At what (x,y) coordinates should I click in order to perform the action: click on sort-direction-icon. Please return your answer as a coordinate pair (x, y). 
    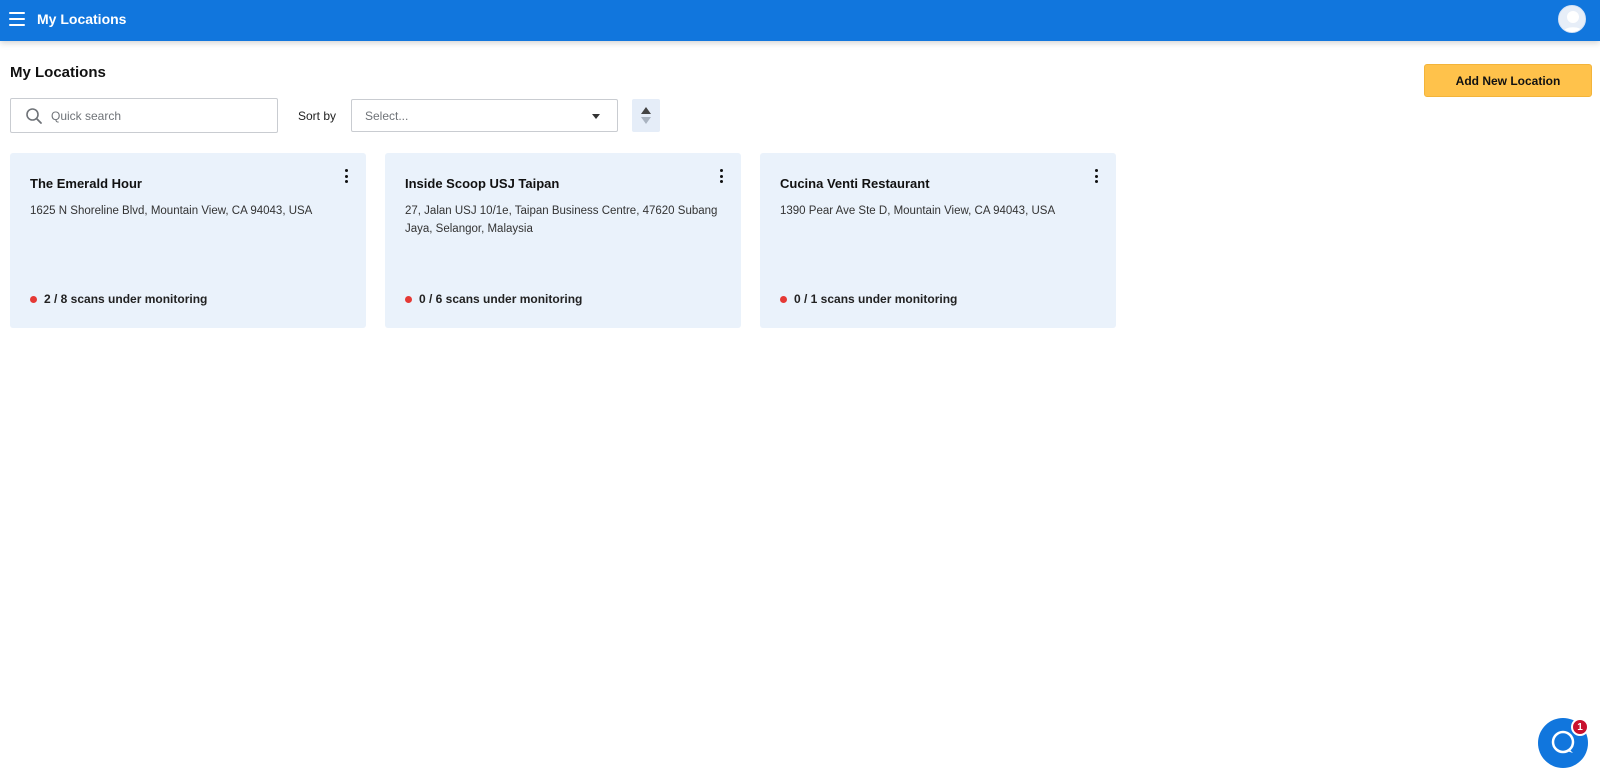
    Looking at the image, I should click on (646, 115).